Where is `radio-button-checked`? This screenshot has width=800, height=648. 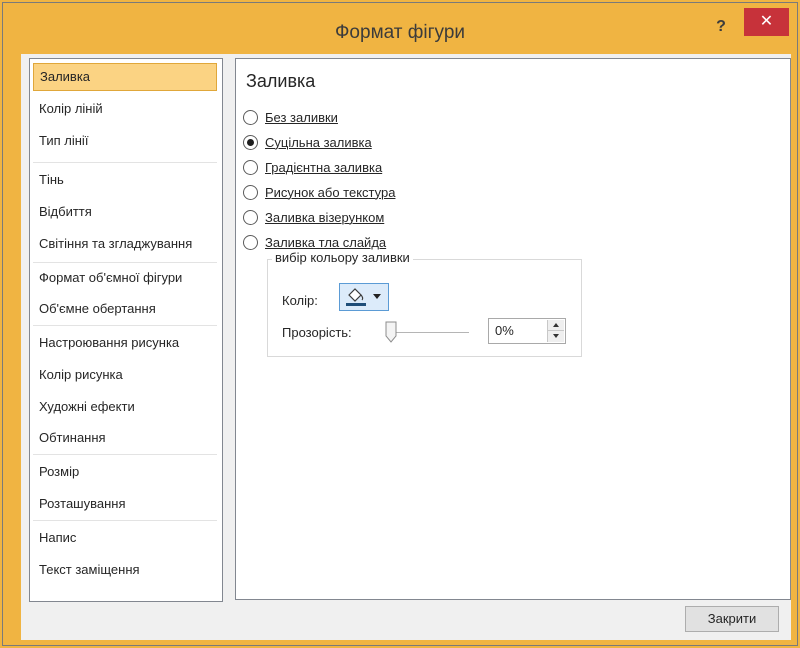
radio-button-checked is located at coordinates (250, 142).